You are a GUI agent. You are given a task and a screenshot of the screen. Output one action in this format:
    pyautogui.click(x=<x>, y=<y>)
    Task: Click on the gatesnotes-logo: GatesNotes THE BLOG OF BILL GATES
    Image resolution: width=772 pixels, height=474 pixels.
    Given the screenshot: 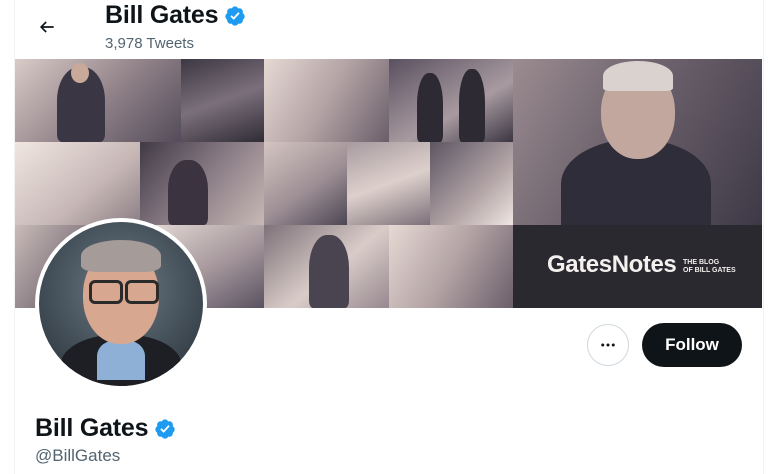 What is the action you would take?
    pyautogui.click(x=637, y=266)
    